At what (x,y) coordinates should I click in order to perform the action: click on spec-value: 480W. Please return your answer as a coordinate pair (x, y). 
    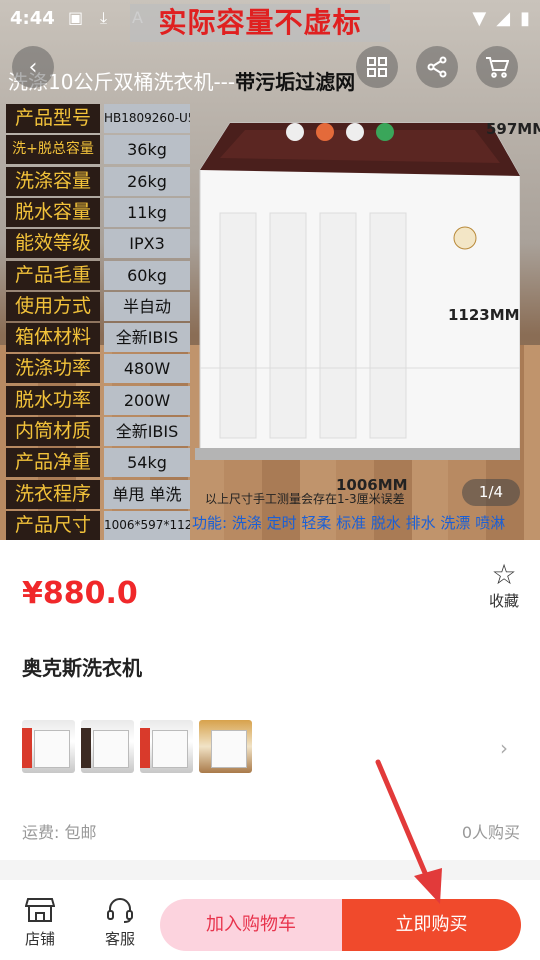
    Looking at the image, I should click on (147, 369).